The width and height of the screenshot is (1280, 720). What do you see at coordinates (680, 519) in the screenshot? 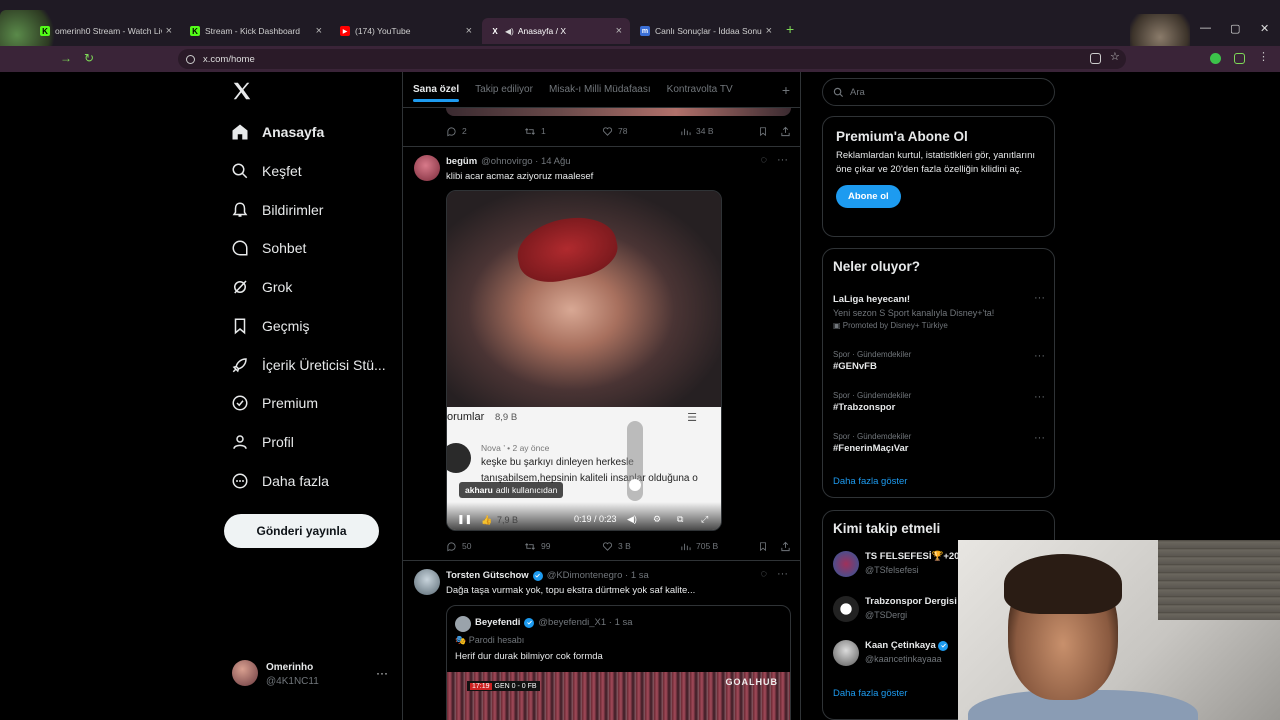
I see `pip-icon: ⧉` at bounding box center [680, 519].